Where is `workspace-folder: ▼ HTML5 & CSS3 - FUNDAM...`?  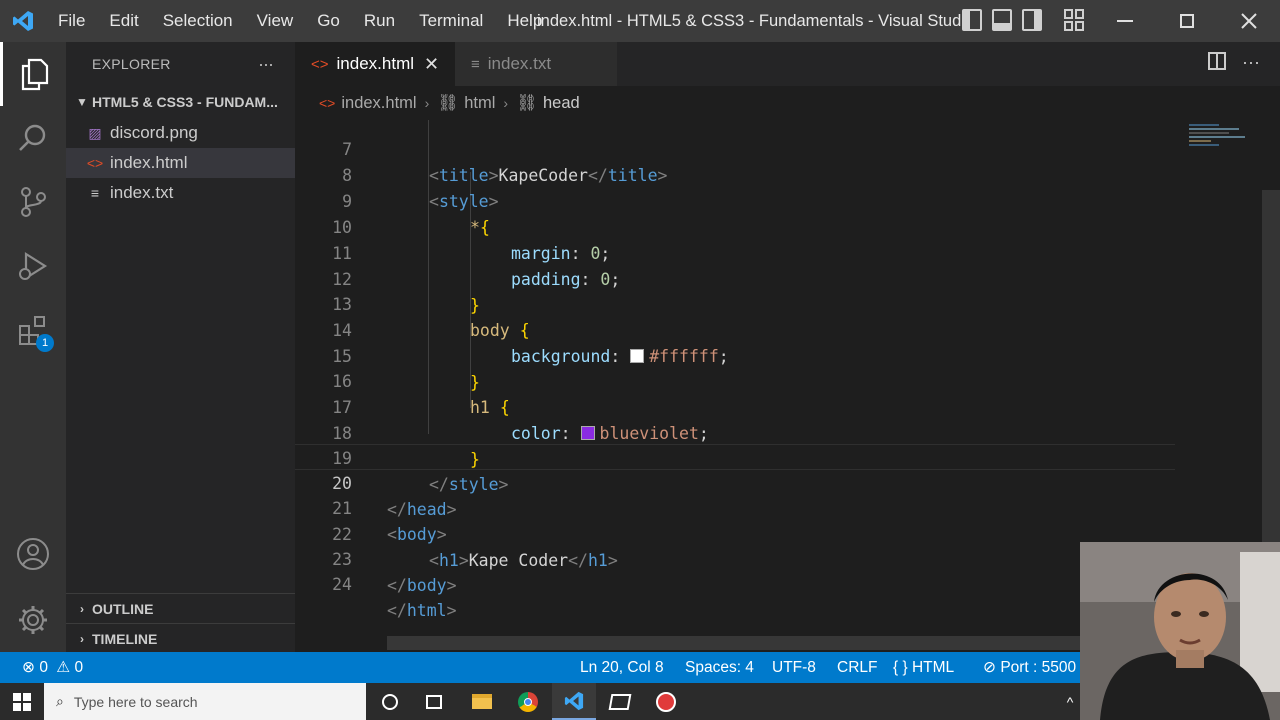
workspace-folder: ▼ HTML5 & CSS3 - FUNDAM... is located at coordinates (180, 102).